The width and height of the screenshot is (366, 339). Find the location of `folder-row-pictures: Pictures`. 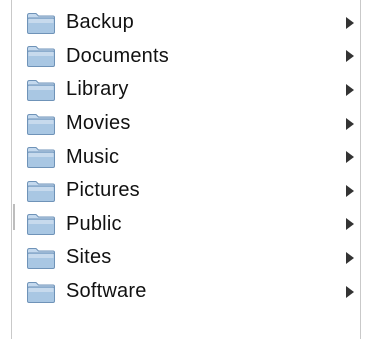

folder-row-pictures: Pictures is located at coordinates (191, 191).